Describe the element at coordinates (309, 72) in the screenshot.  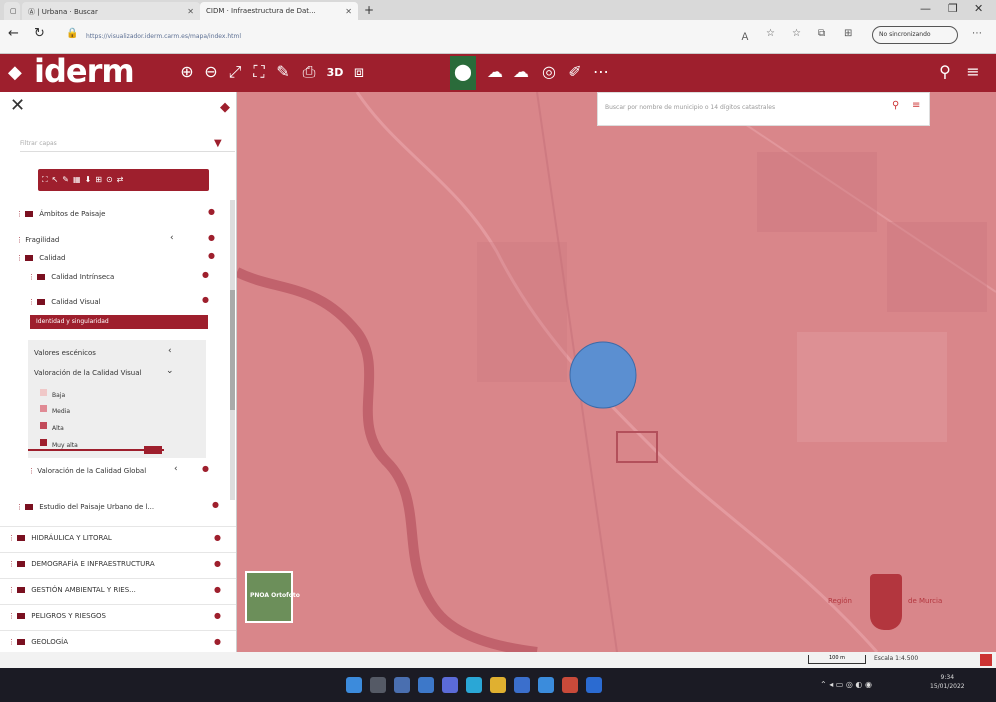
I see `print-icon: ⎙` at that location.